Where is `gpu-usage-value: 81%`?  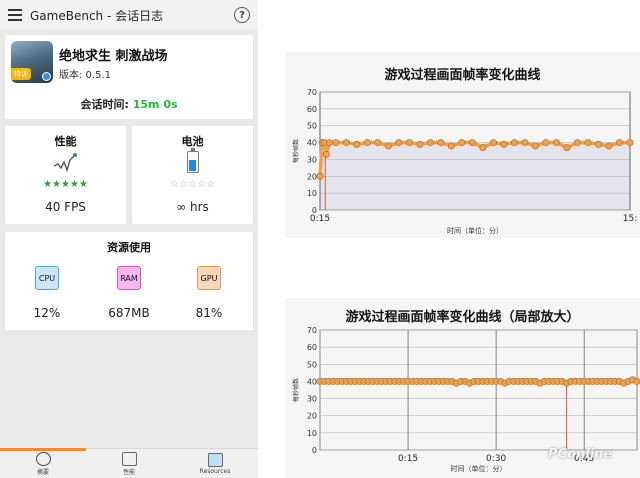 gpu-usage-value: 81% is located at coordinates (209, 313).